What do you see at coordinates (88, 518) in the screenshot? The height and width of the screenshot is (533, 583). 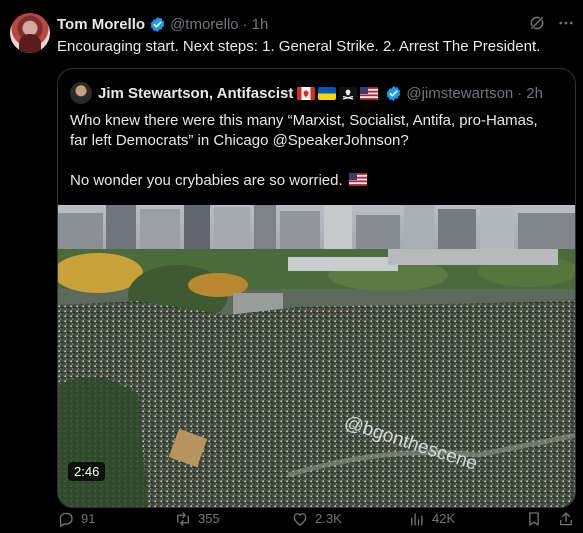 I see `reply-count: 91` at bounding box center [88, 518].